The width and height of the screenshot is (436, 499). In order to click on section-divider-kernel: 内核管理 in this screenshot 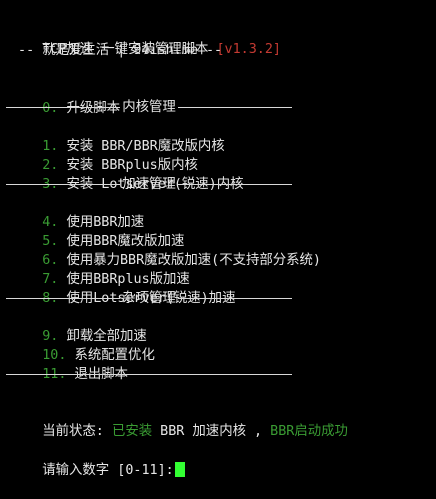, I will do `click(149, 107)`.